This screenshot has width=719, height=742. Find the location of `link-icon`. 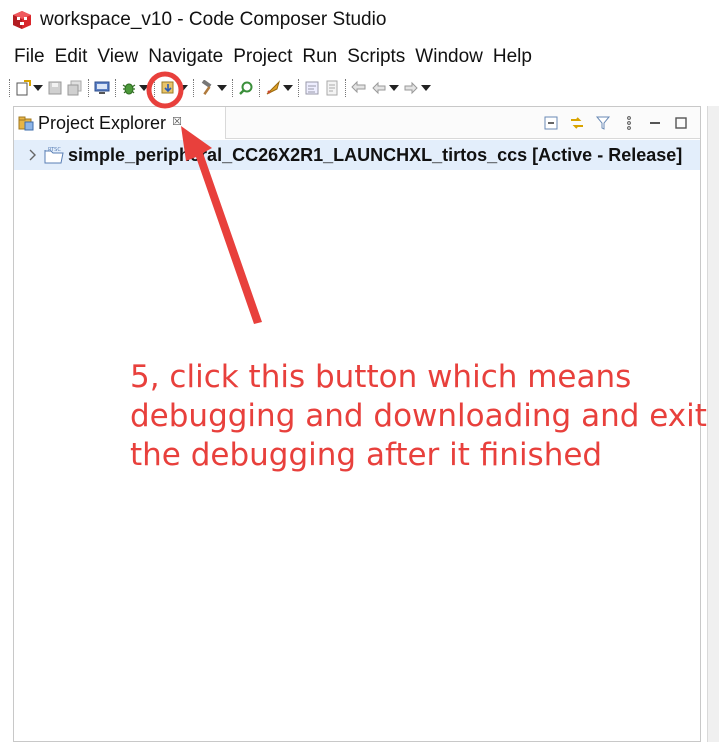

link-icon is located at coordinates (577, 123).